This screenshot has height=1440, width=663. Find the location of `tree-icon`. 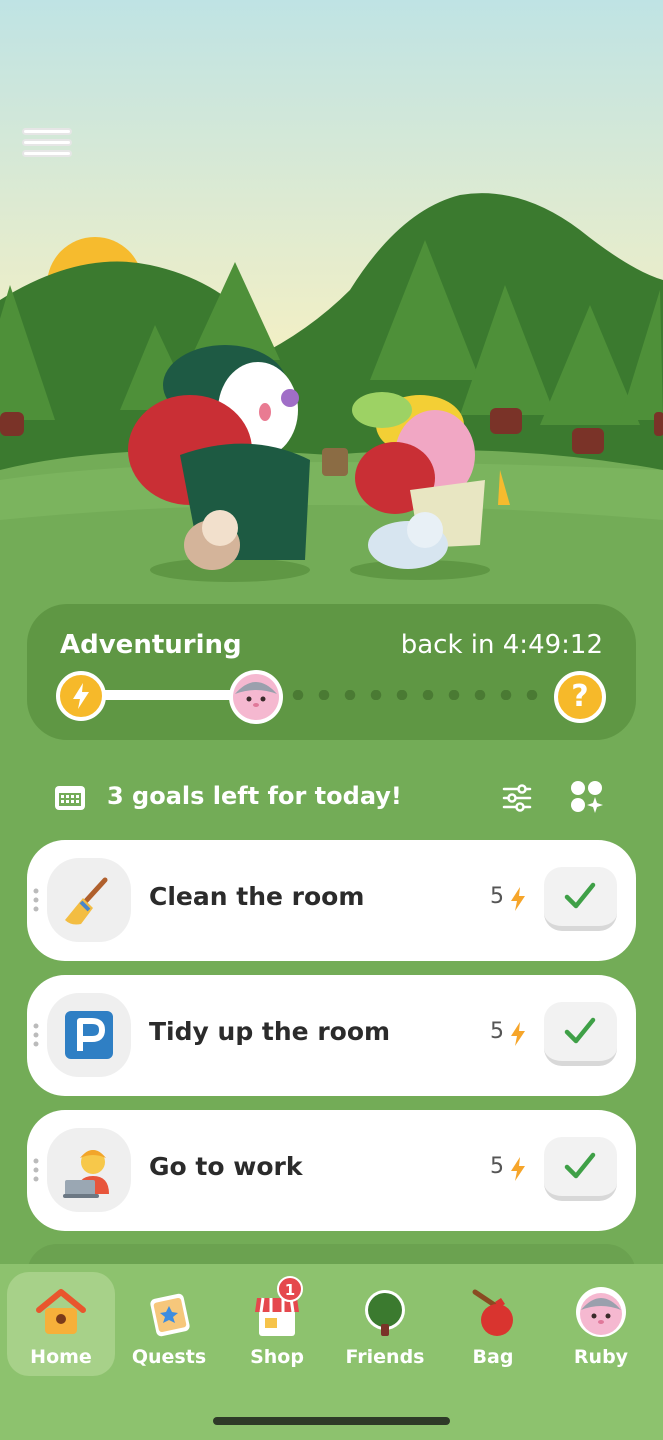

tree-icon is located at coordinates (385, 1313).